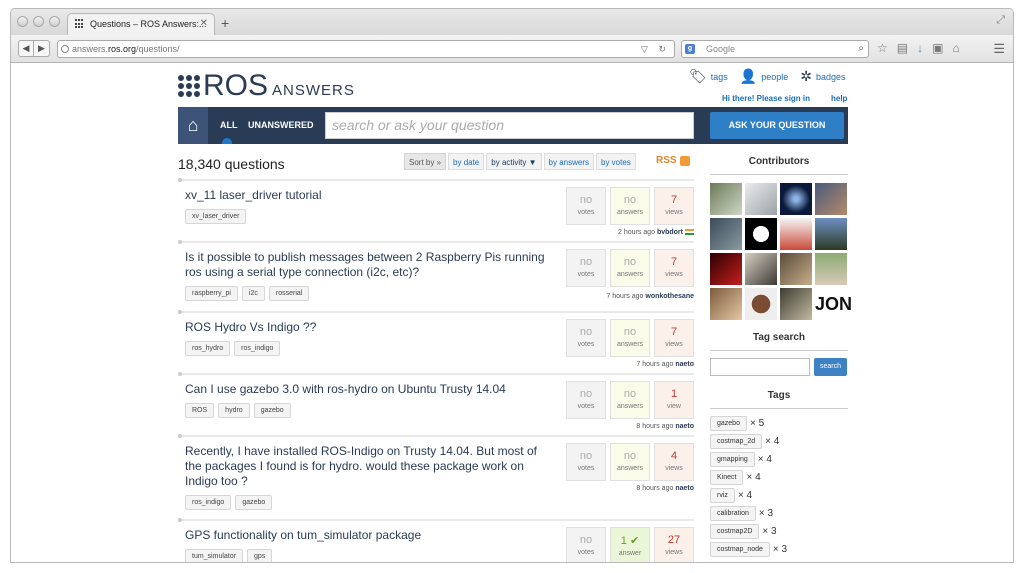  What do you see at coordinates (236, 85) in the screenshot?
I see `logo-ros-text: ROS` at bounding box center [236, 85].